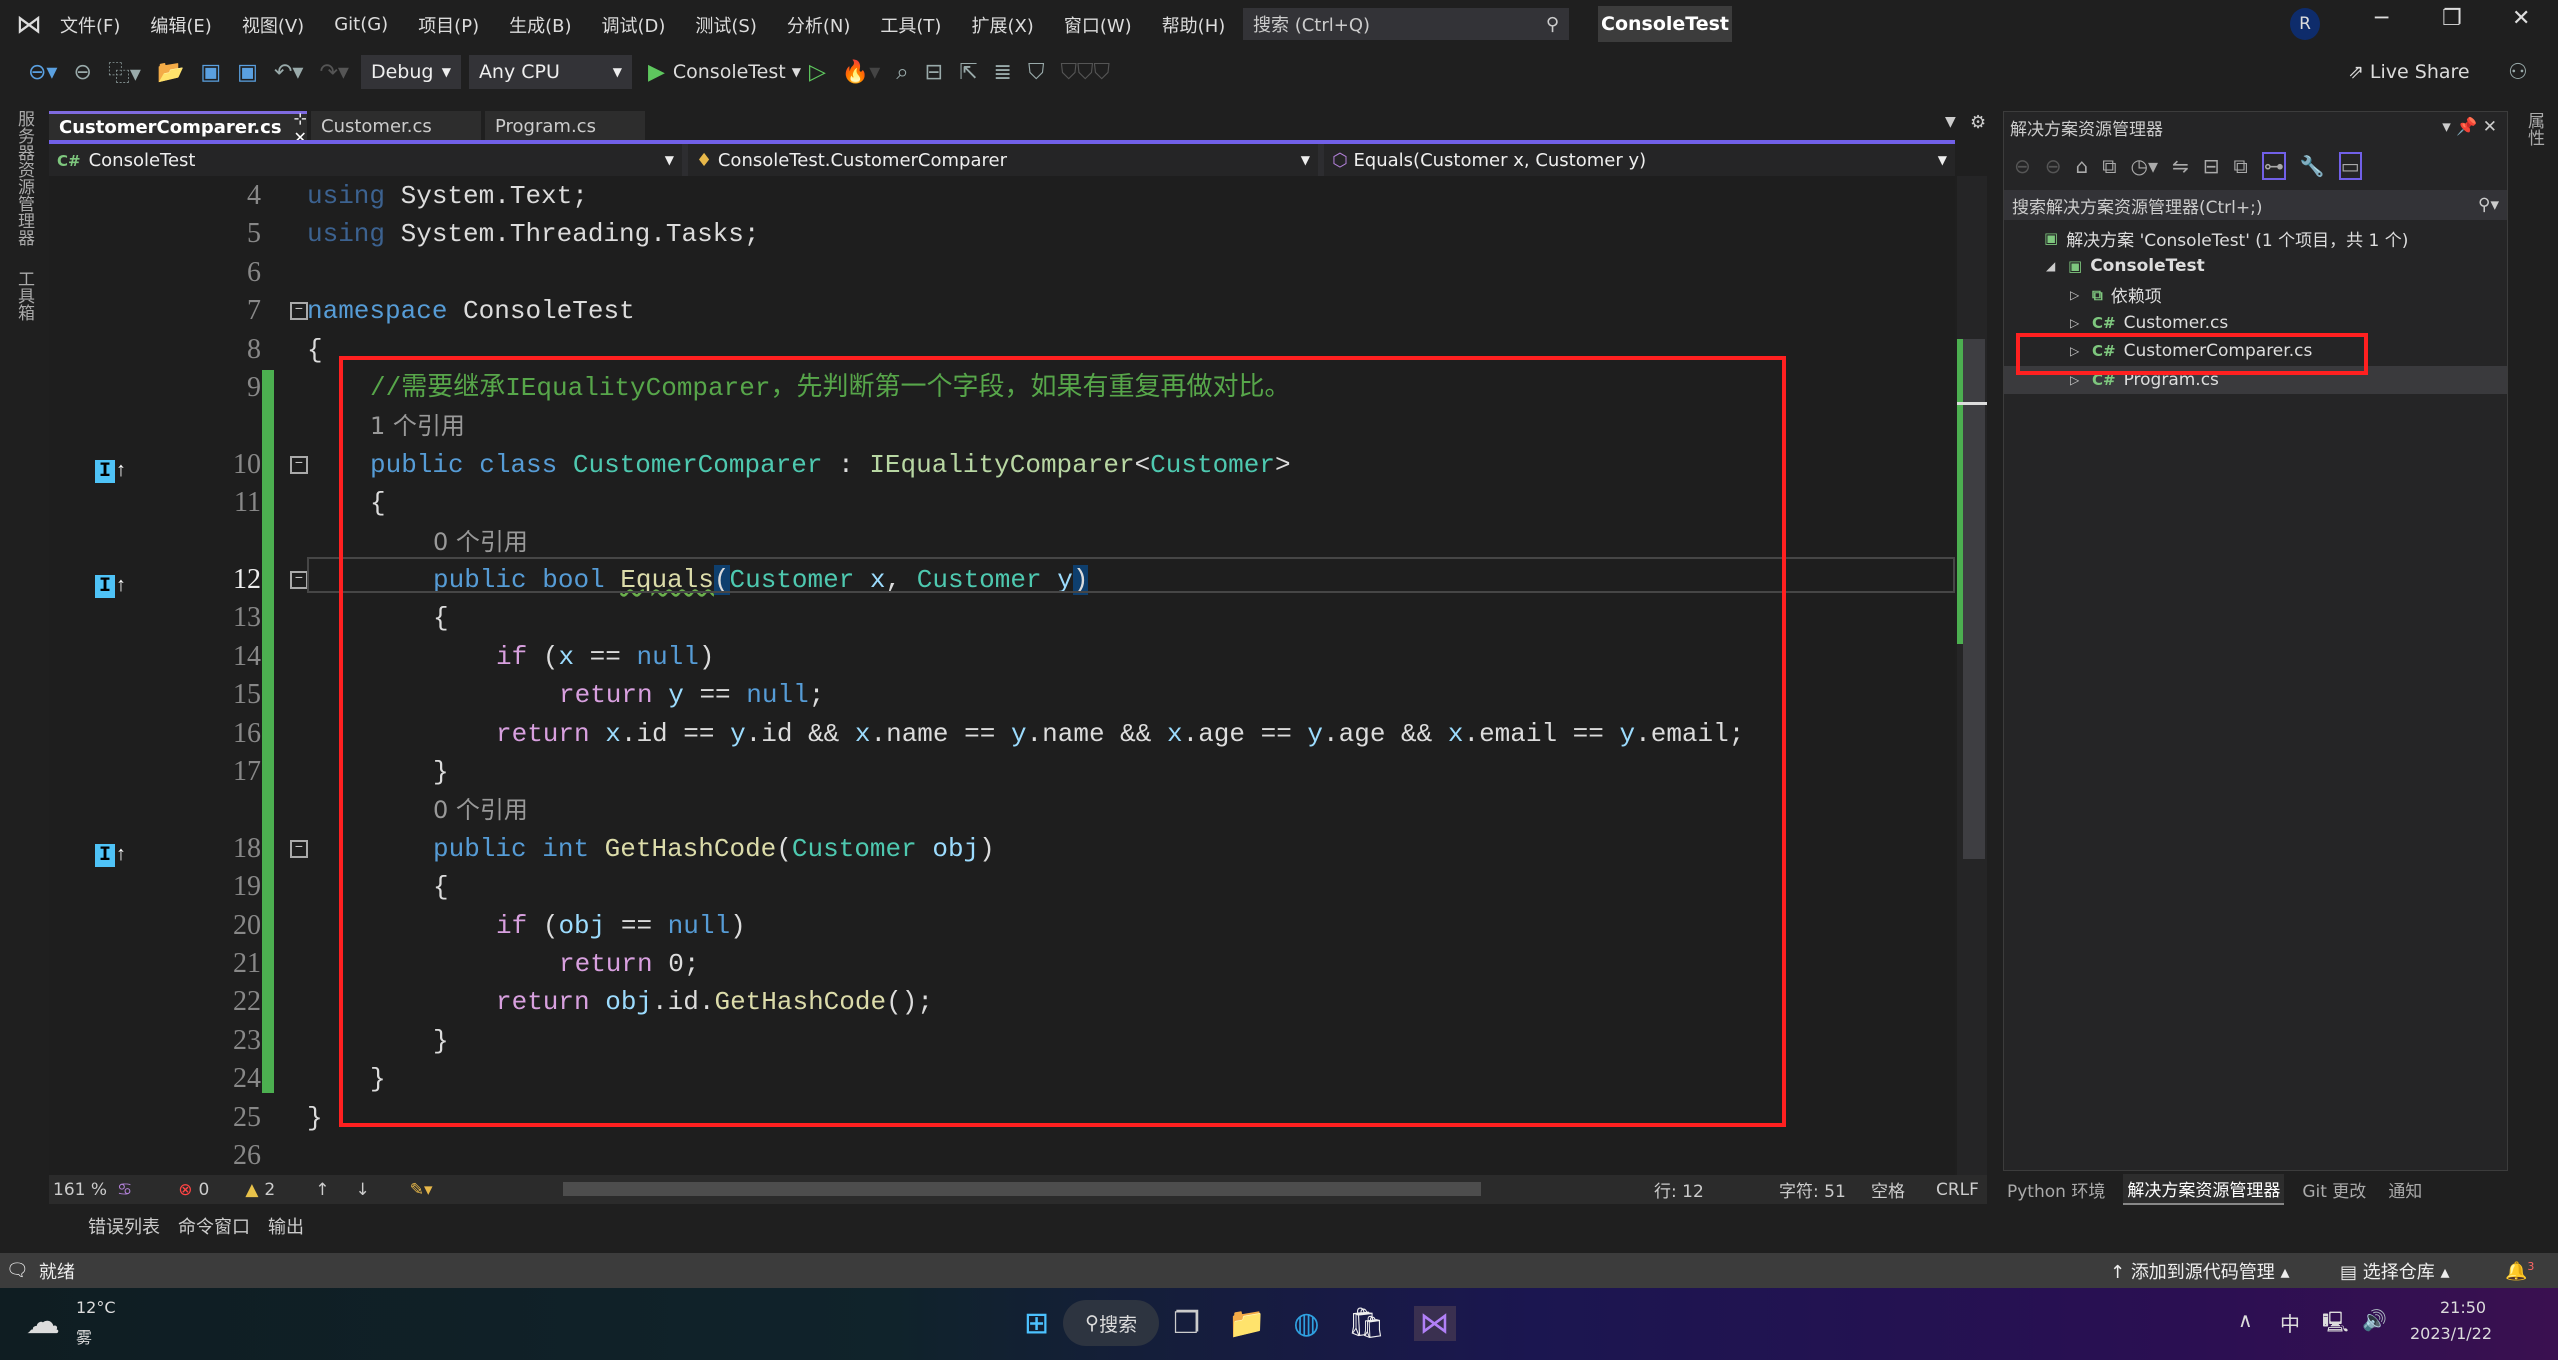 This screenshot has width=2558, height=1360. I want to click on panel-controls: ▾ 📌 ✕, so click(2469, 127).